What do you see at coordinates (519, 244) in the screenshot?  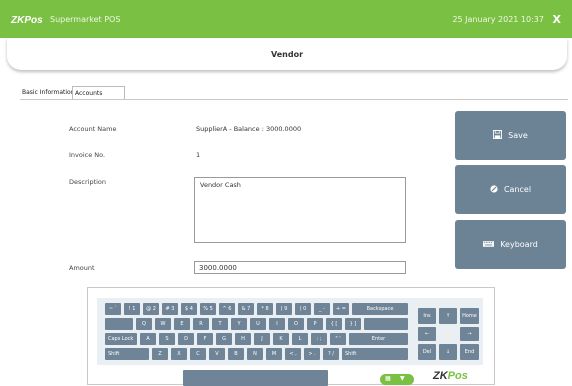 I see `keyboard-button-label: Keyboard` at bounding box center [519, 244].